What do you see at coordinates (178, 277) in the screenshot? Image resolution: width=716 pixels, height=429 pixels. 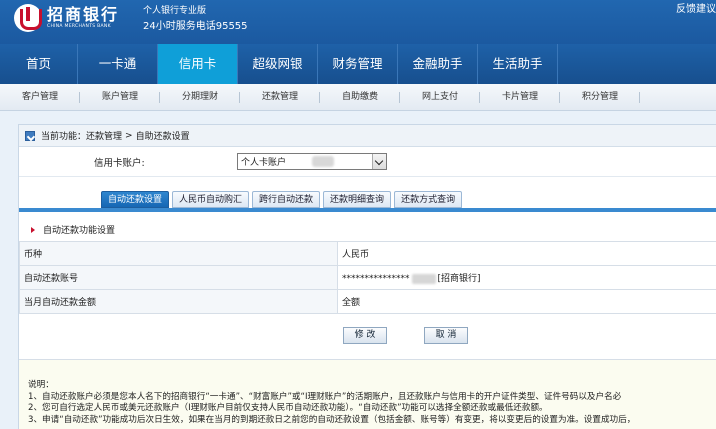 I see `row-key-account: 自动还款账号` at bounding box center [178, 277].